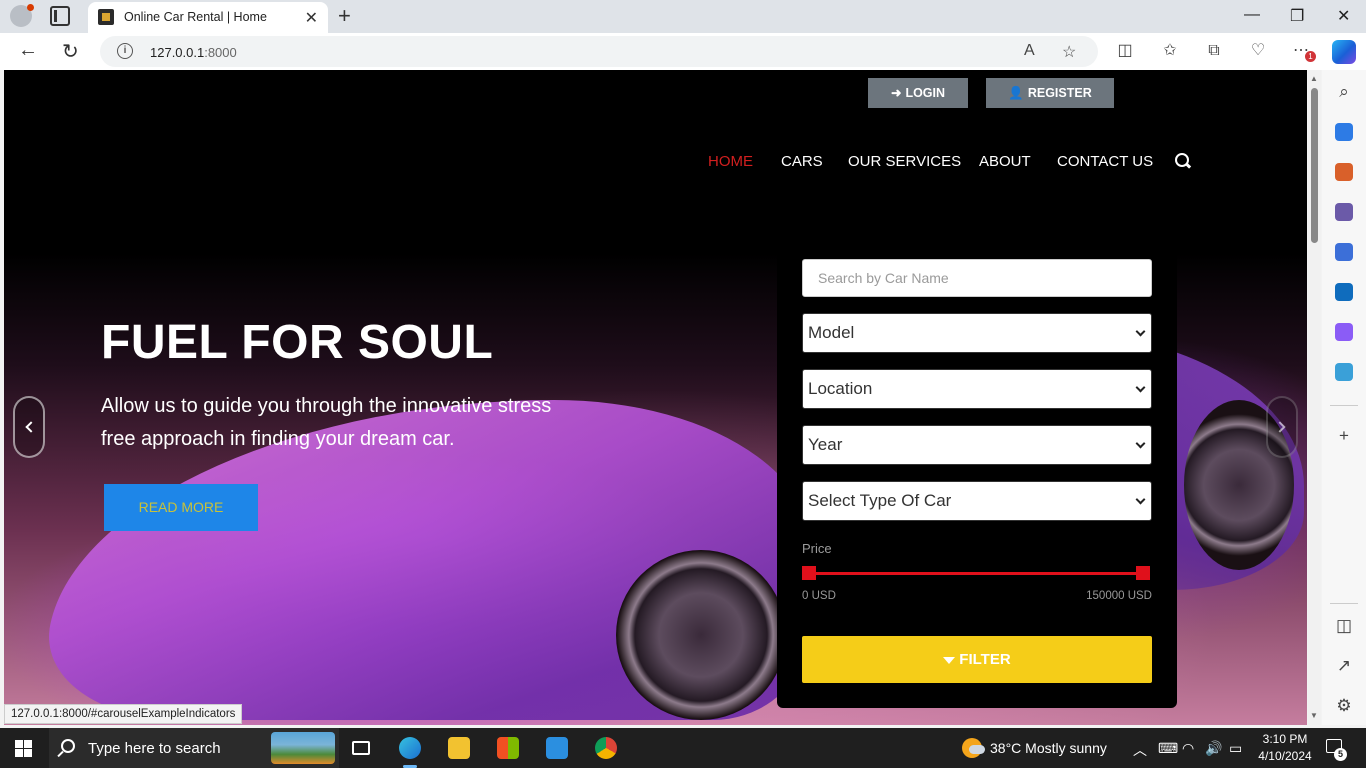 The image size is (1366, 768). Describe the element at coordinates (1344, 252) in the screenshot. I see `microsoft-365-icon` at that location.